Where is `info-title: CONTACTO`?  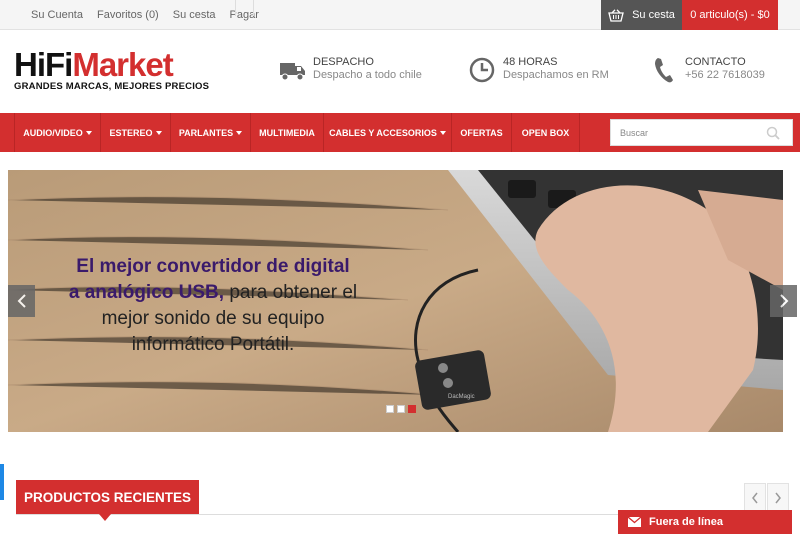 info-title: CONTACTO is located at coordinates (715, 62).